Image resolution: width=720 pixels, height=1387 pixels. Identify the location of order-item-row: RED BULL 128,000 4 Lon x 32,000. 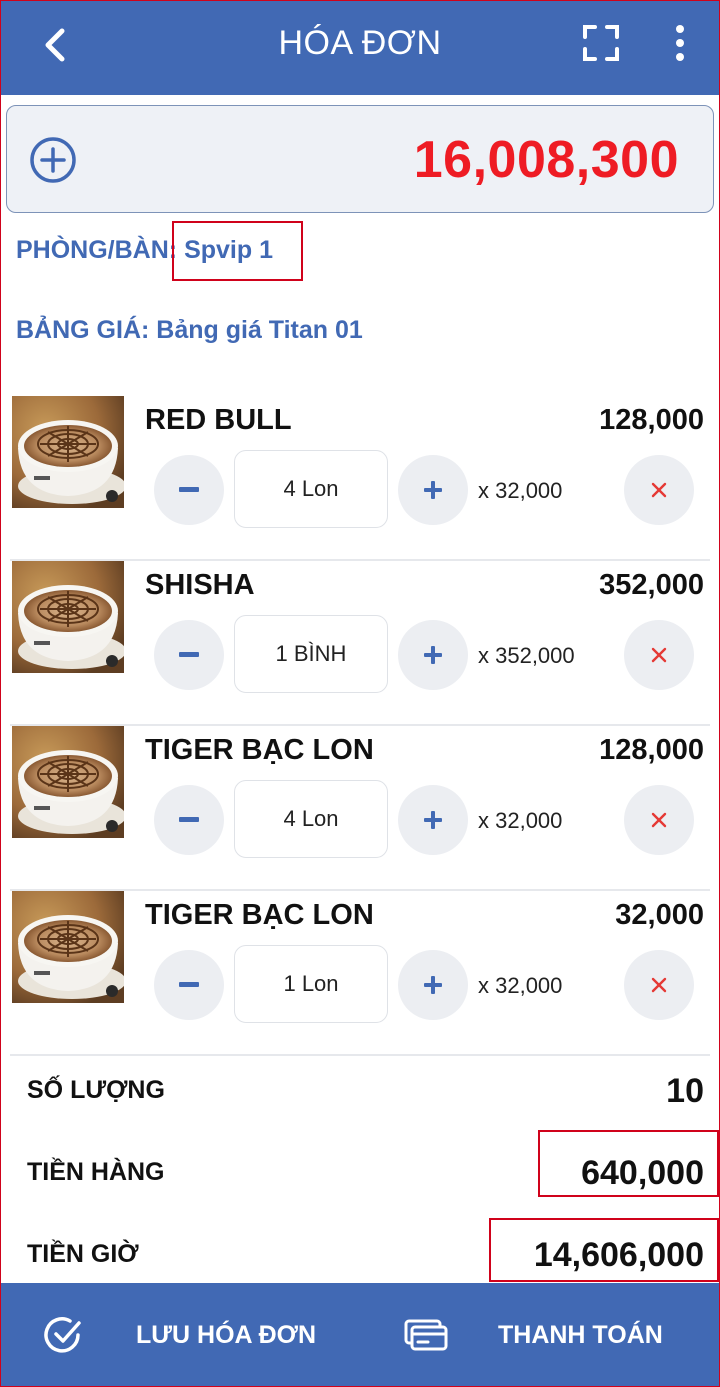
(360, 478).